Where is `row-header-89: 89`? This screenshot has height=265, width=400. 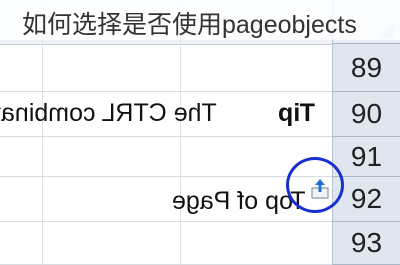 row-header-89: 89 is located at coordinates (366, 68).